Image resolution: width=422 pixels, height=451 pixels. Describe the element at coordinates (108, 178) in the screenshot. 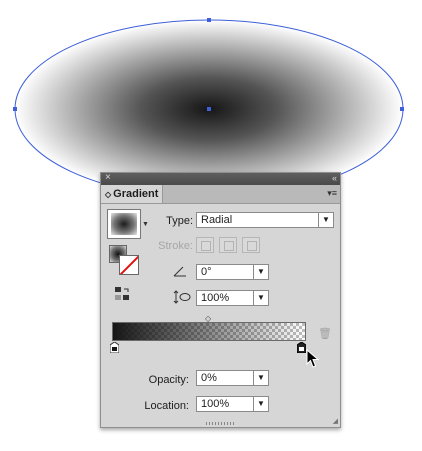

I see `close-icon: ×` at that location.